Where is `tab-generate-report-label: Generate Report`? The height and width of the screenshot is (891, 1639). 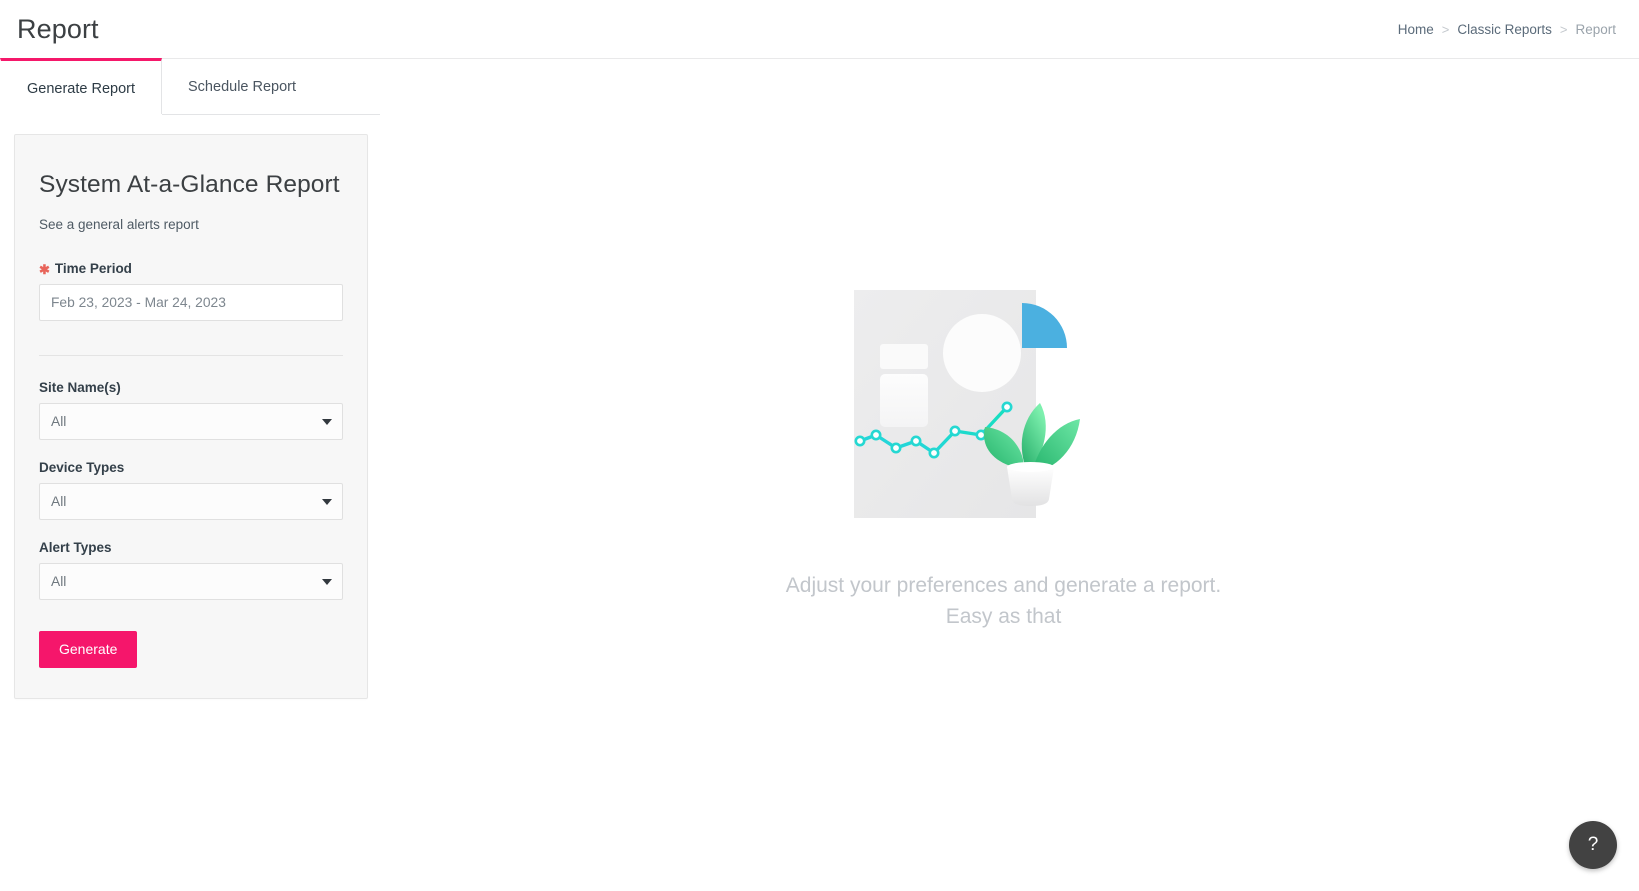
tab-generate-report-label: Generate Report is located at coordinates (81, 88).